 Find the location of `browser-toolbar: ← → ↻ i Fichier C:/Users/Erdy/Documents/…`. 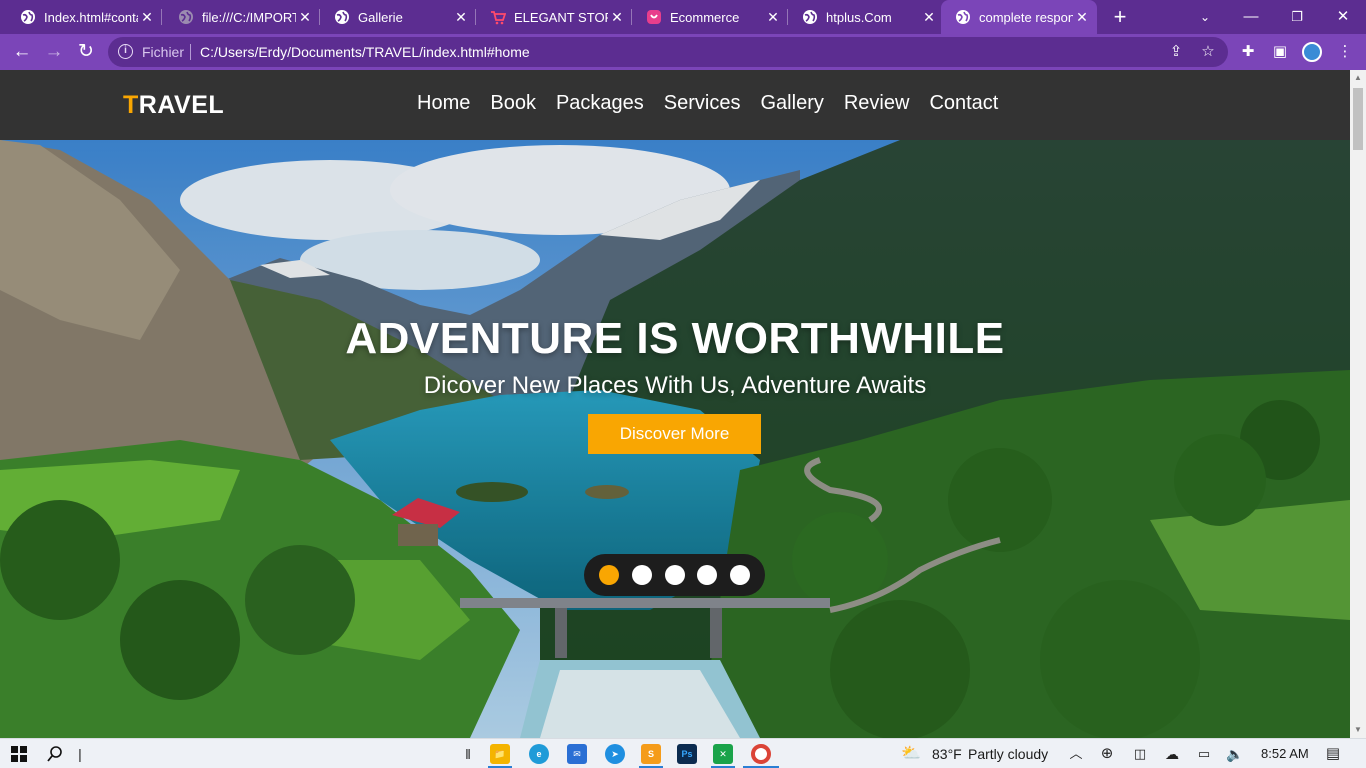

browser-toolbar: ← → ↻ i Fichier C:/Users/Erdy/Documents/… is located at coordinates (683, 52).